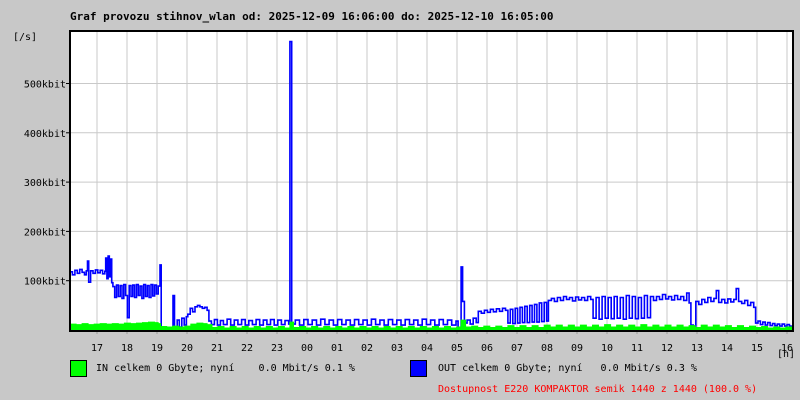 The width and height of the screenshot is (800, 400). I want to click on x-tick-label: 09, so click(577, 348).